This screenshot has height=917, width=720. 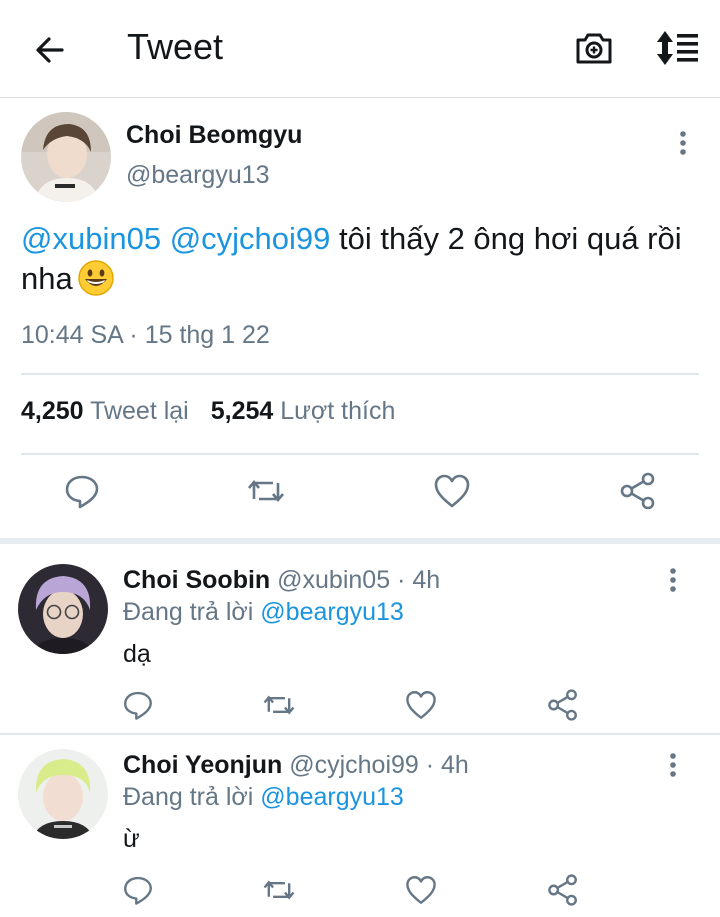 I want to click on page-title: Tweet, so click(x=175, y=46).